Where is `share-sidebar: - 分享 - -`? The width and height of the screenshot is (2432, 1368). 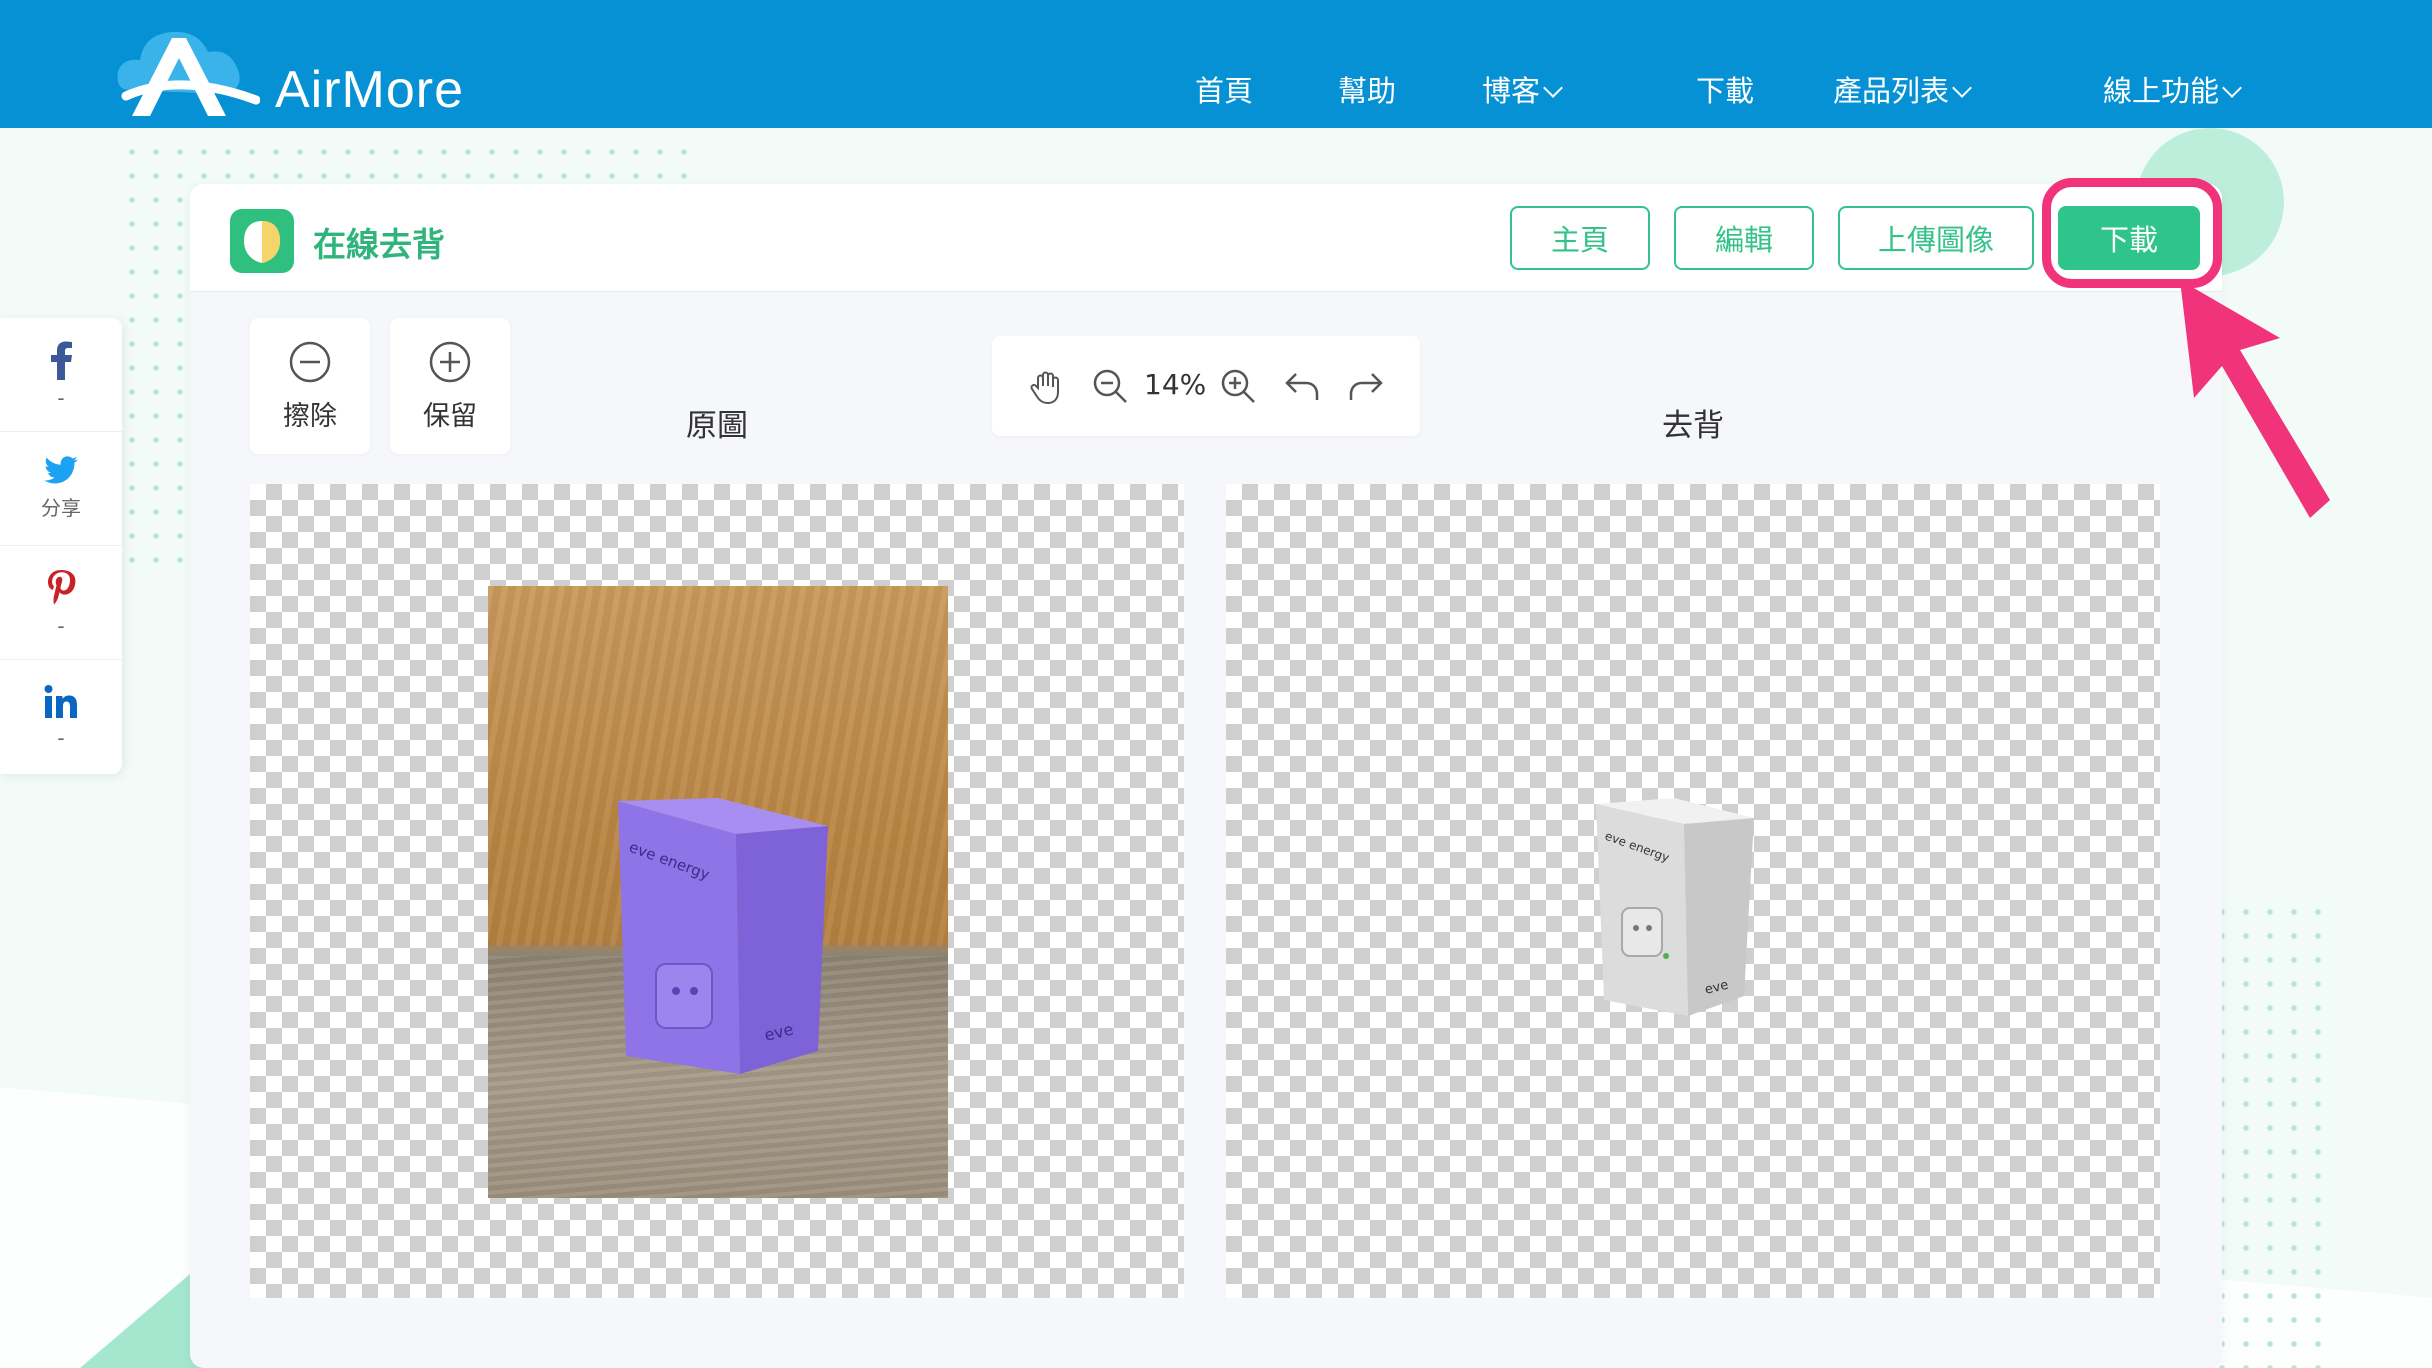
share-sidebar: - 分享 - - is located at coordinates (61, 546).